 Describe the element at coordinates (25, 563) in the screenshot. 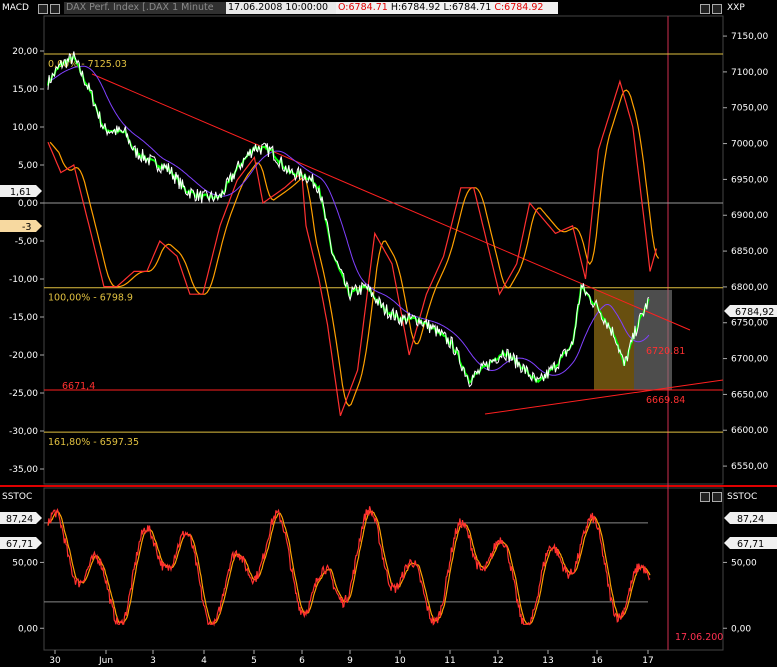

I see `stoch-left-tick-label: 50,00` at that location.